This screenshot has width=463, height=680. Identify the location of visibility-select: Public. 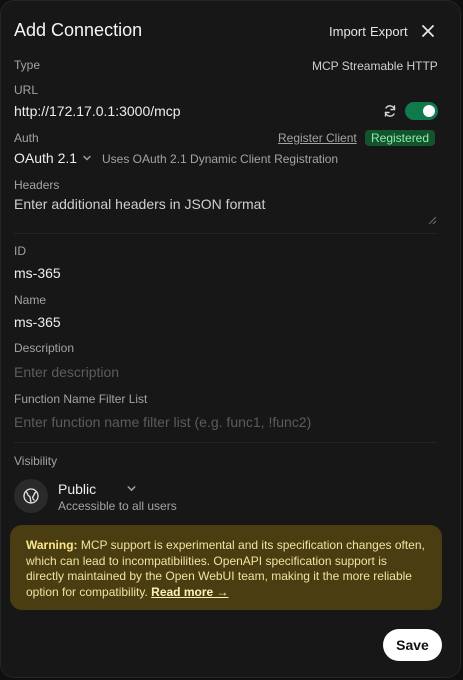
(77, 489).